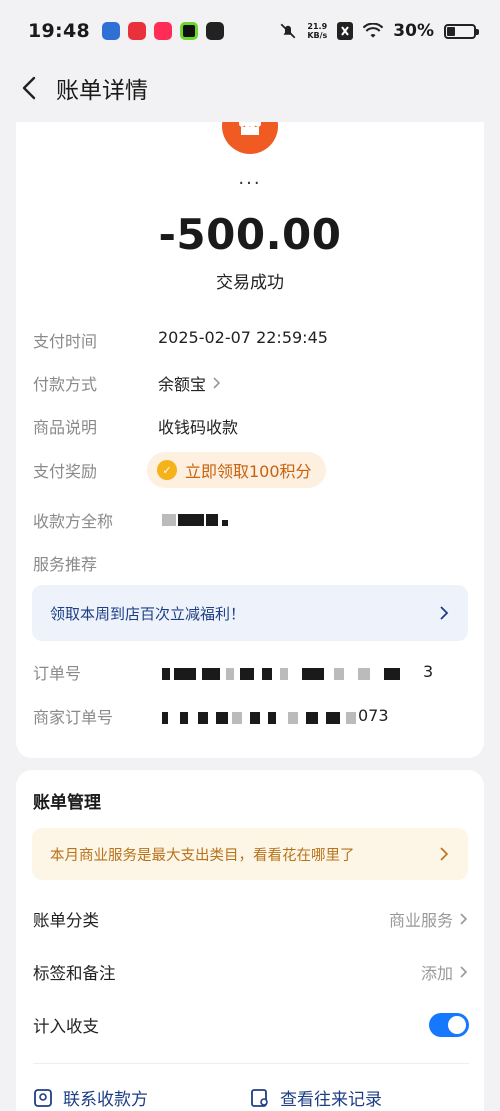 The width and height of the screenshot is (500, 1111). I want to click on order-no-label: 订单号, so click(57, 673).